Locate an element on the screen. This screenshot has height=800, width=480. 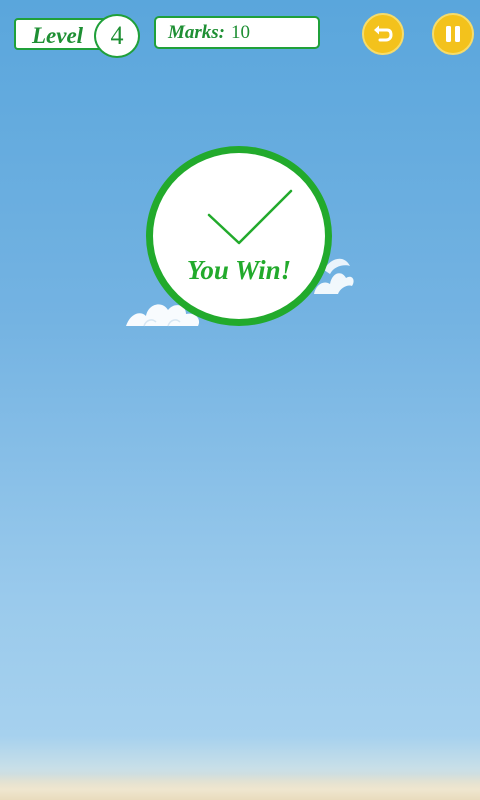
level-label: Level is located at coordinates (58, 35).